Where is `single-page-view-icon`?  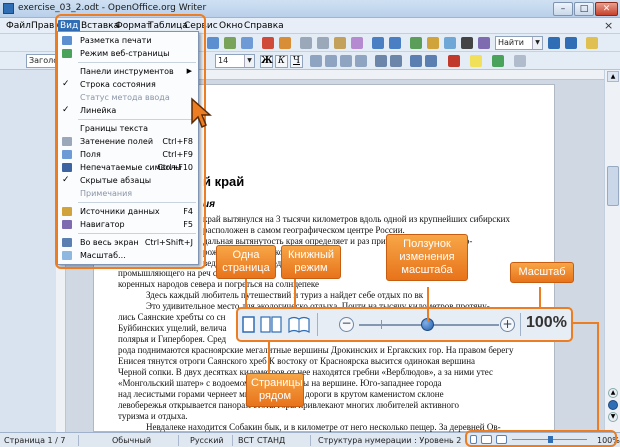 single-page-view-icon is located at coordinates (248, 324).